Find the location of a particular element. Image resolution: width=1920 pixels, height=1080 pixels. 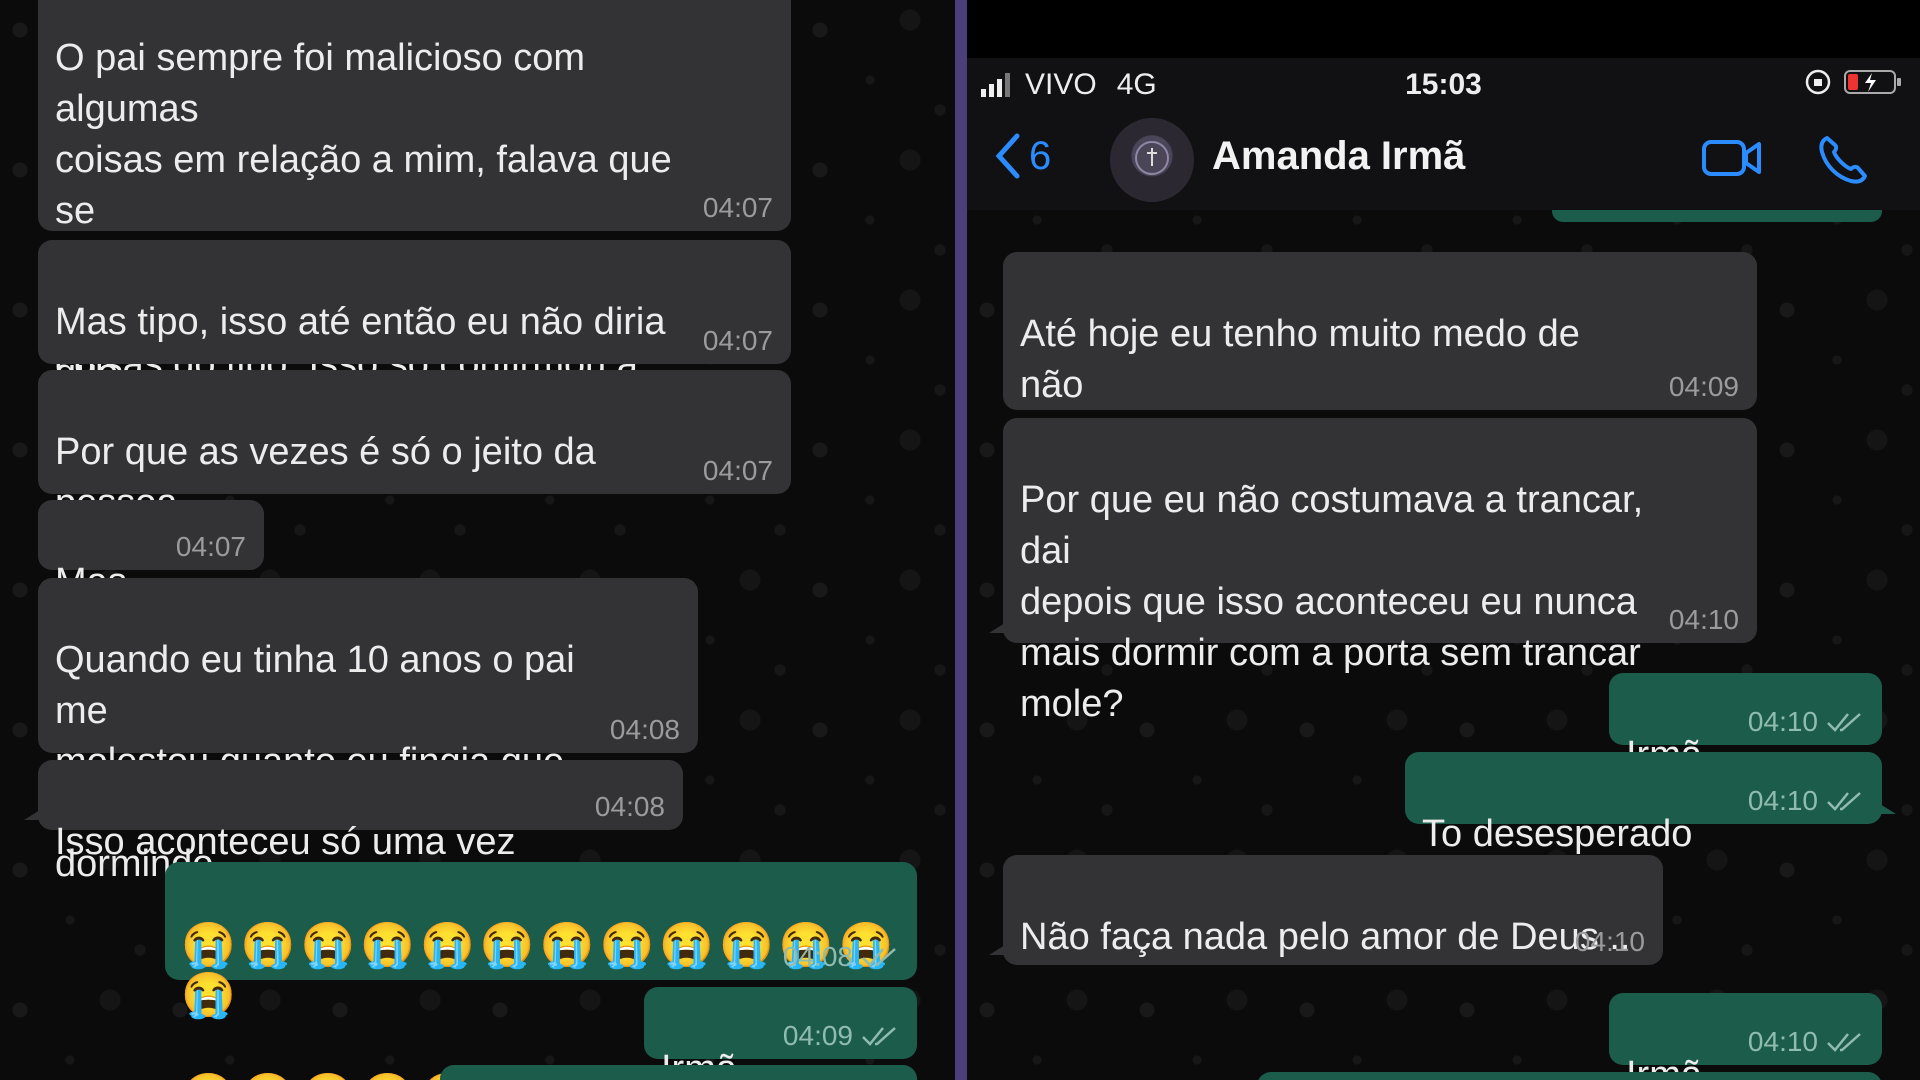

status-clock: 15:03 is located at coordinates (1443, 84).